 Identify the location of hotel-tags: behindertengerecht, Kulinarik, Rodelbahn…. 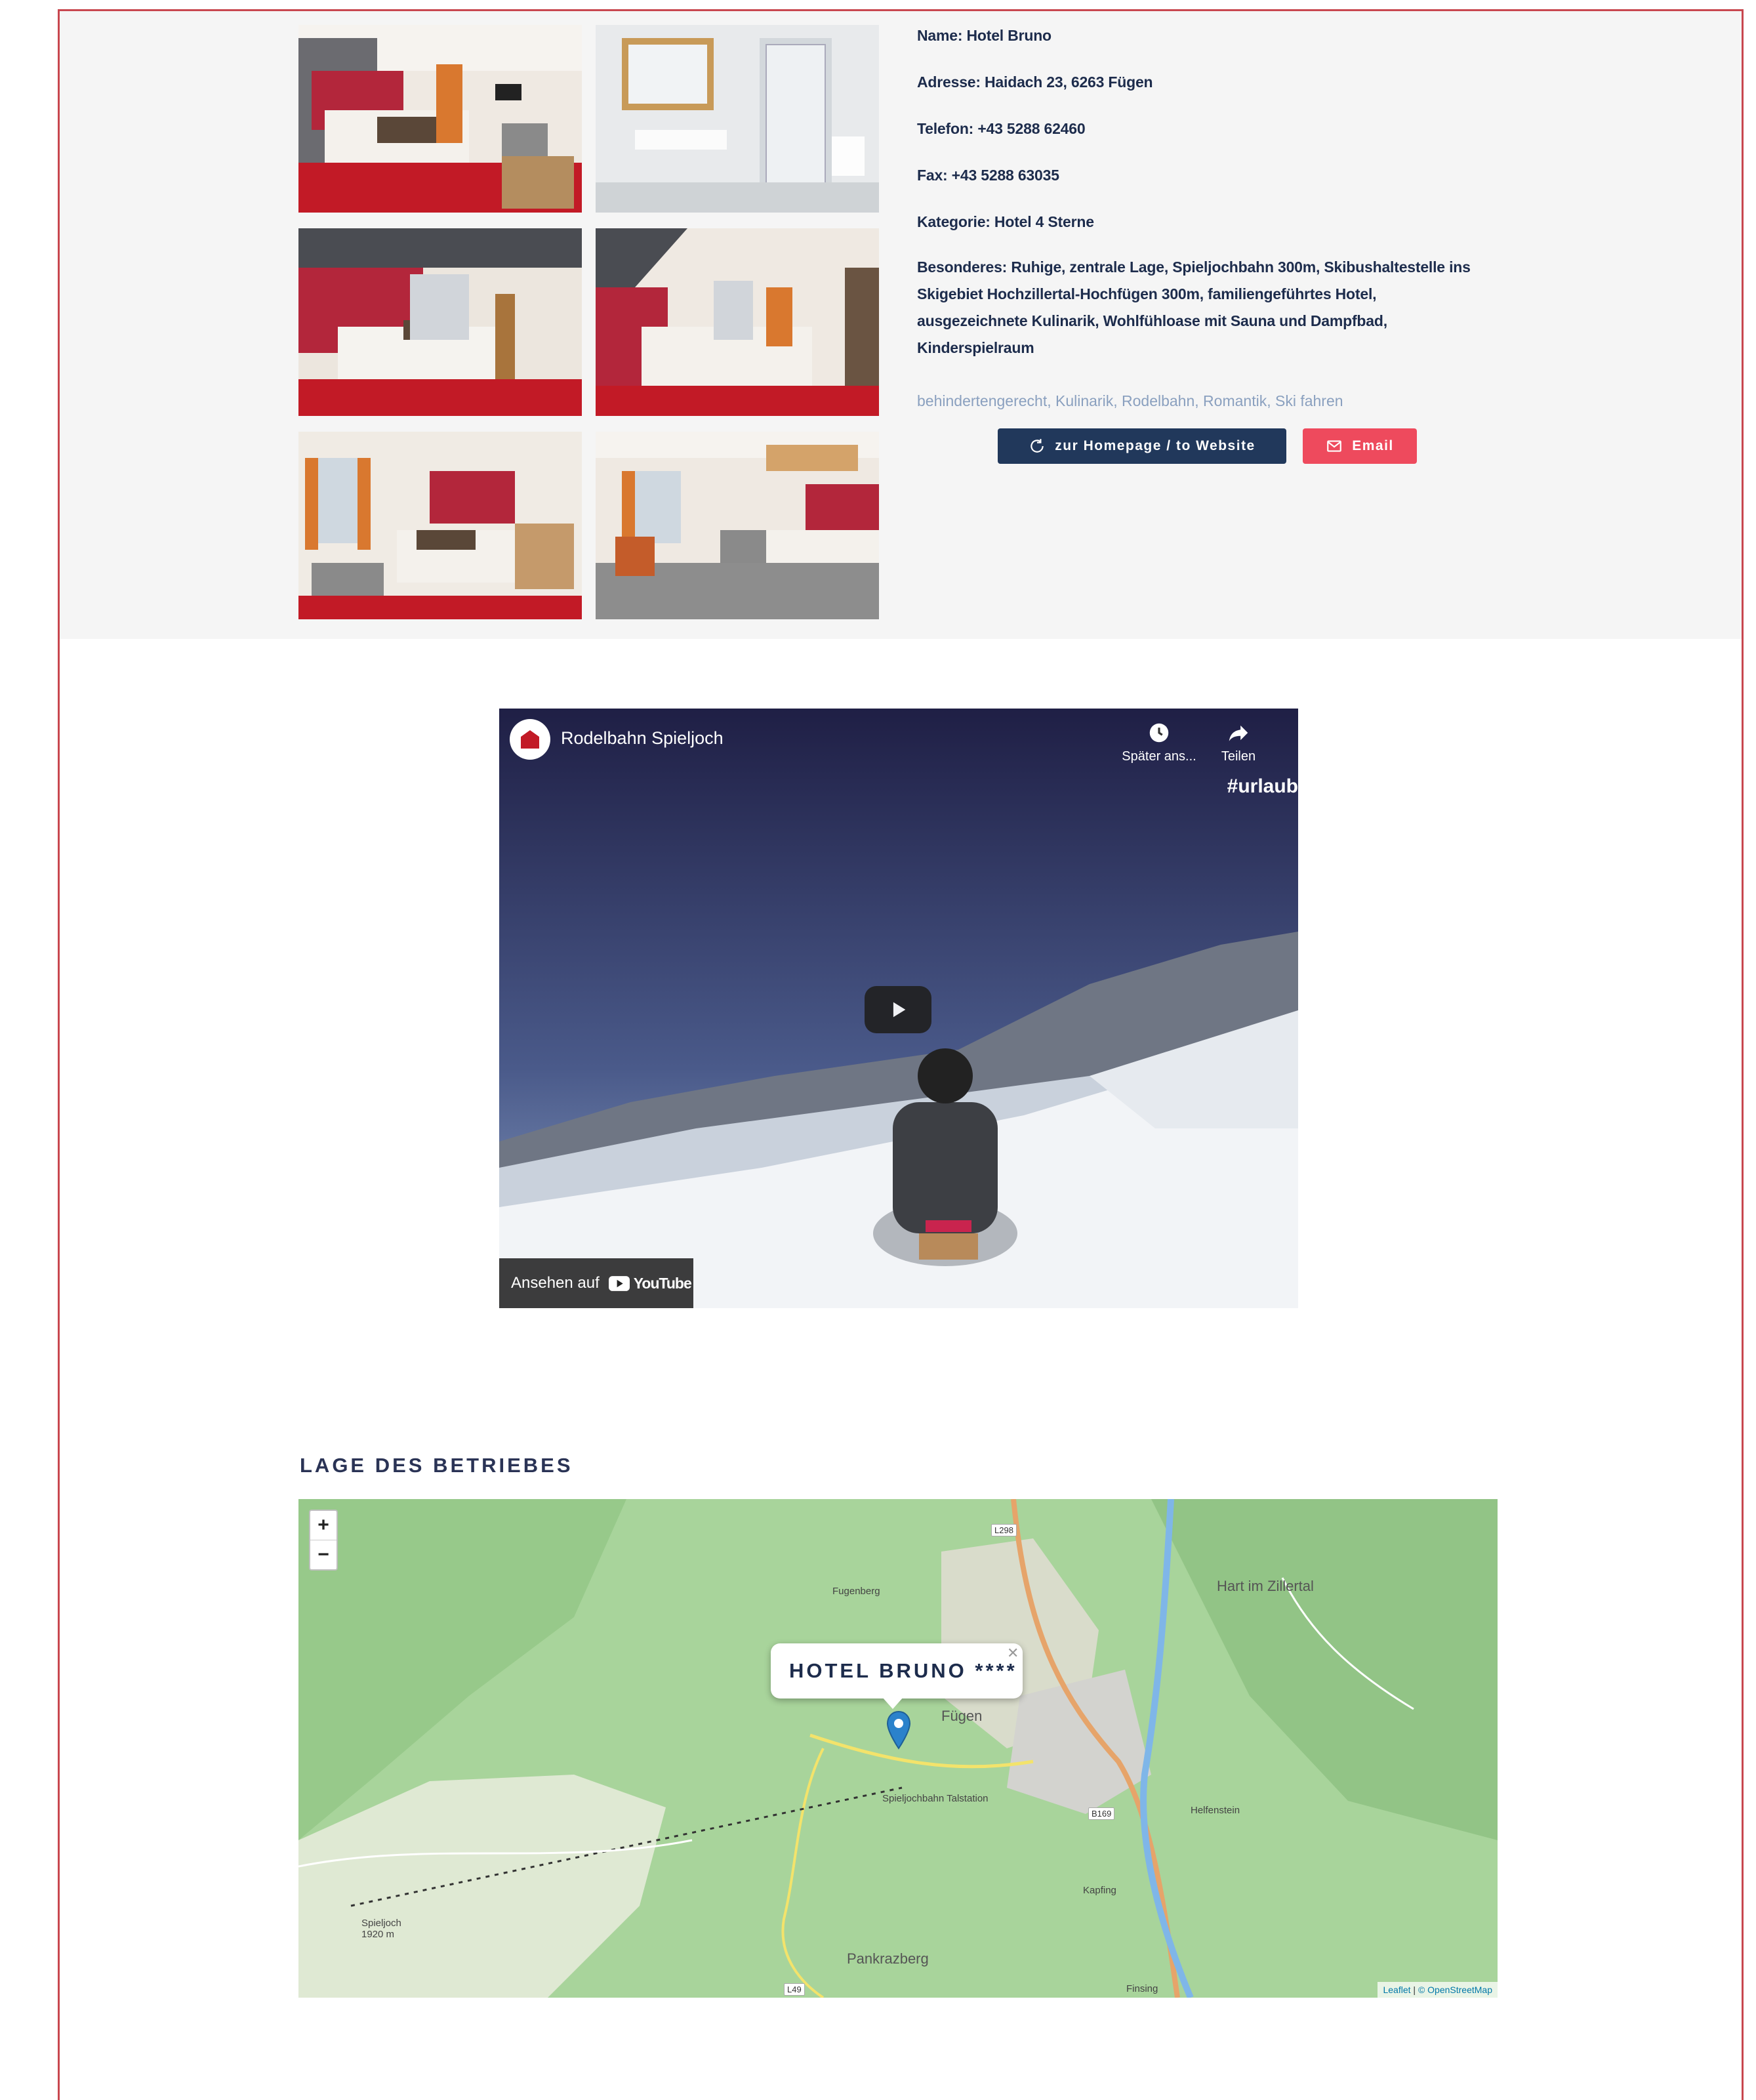
(1130, 400).